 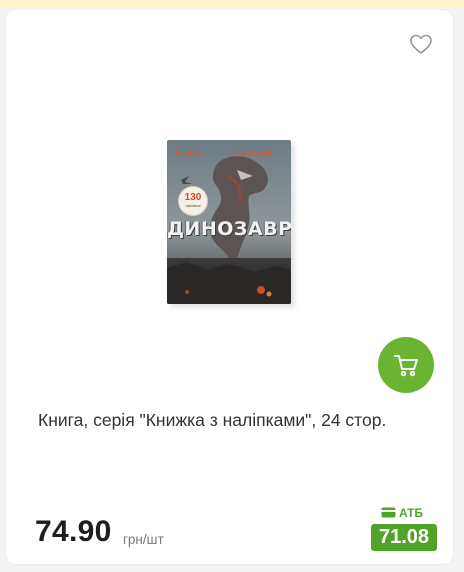 What do you see at coordinates (404, 537) in the screenshot?
I see `club-price-badge: 71.08` at bounding box center [404, 537].